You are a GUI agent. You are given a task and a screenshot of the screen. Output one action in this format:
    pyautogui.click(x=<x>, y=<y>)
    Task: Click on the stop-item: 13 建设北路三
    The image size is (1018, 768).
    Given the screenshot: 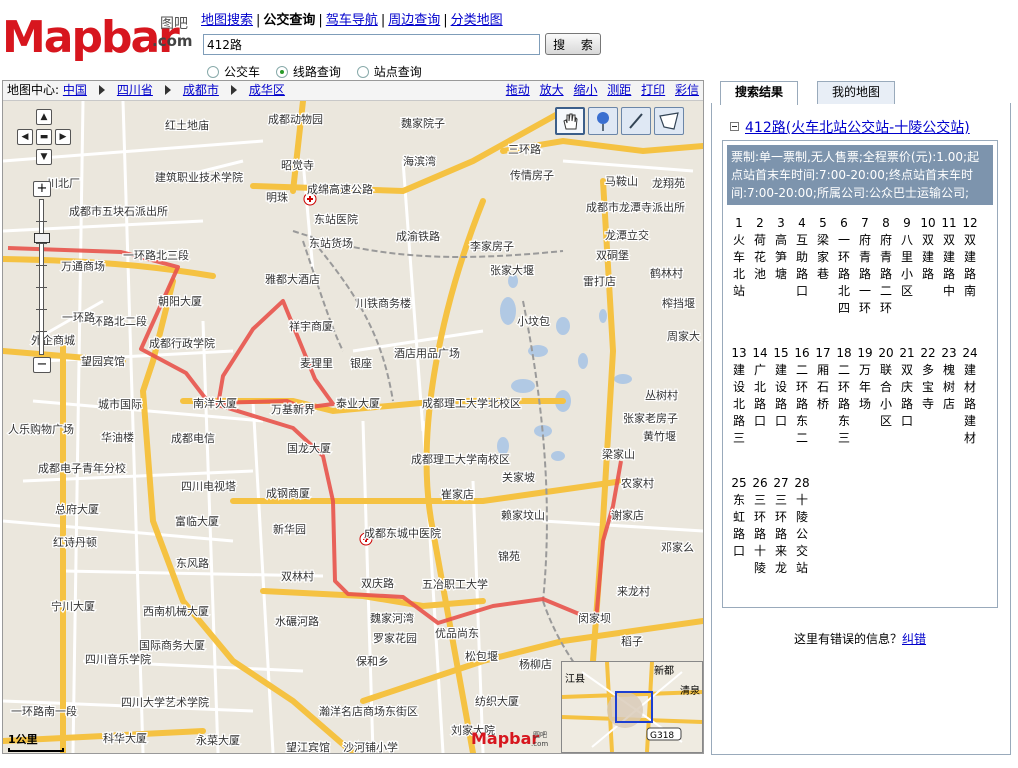 What is the action you would take?
    pyautogui.click(x=739, y=396)
    